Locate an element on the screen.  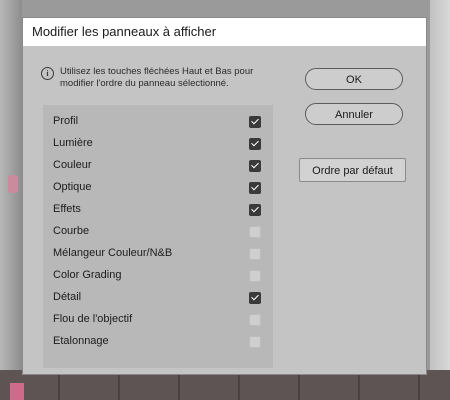
panel-row: Détail is located at coordinates (158, 298).